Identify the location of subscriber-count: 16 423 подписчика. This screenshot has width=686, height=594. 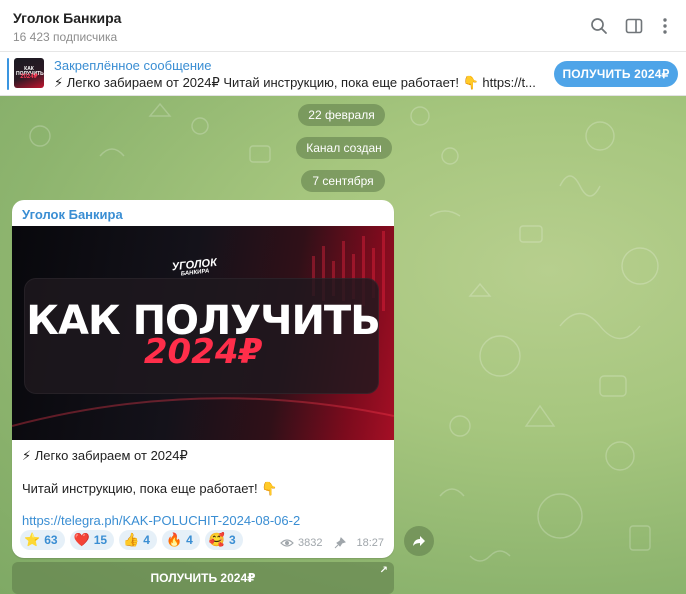
(65, 37).